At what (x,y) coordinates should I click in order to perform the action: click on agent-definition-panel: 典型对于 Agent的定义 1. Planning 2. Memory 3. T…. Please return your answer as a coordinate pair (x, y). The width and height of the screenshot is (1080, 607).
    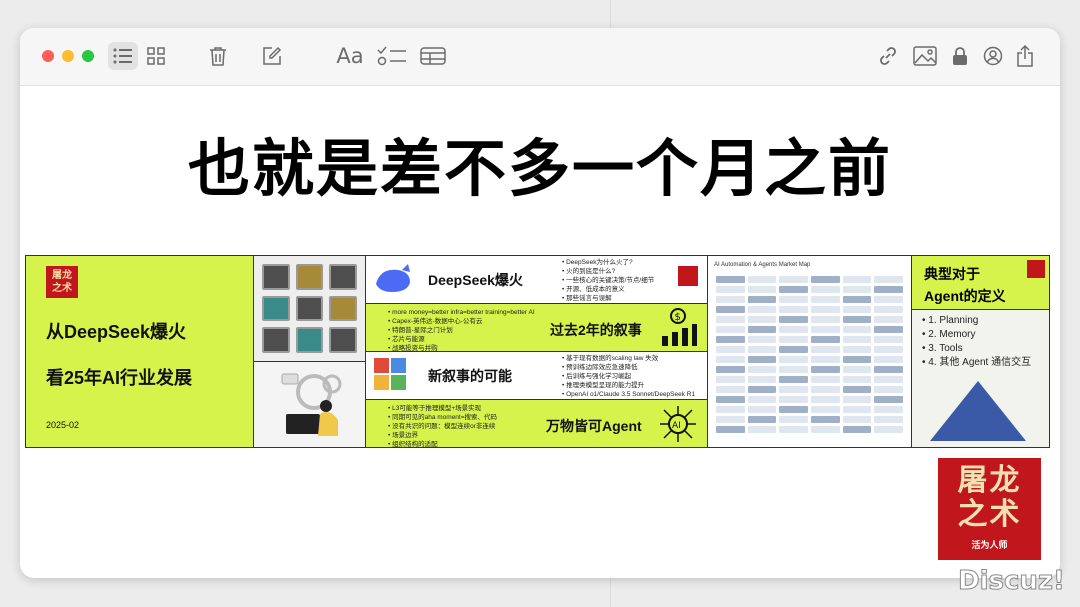
    Looking at the image, I should click on (980, 351).